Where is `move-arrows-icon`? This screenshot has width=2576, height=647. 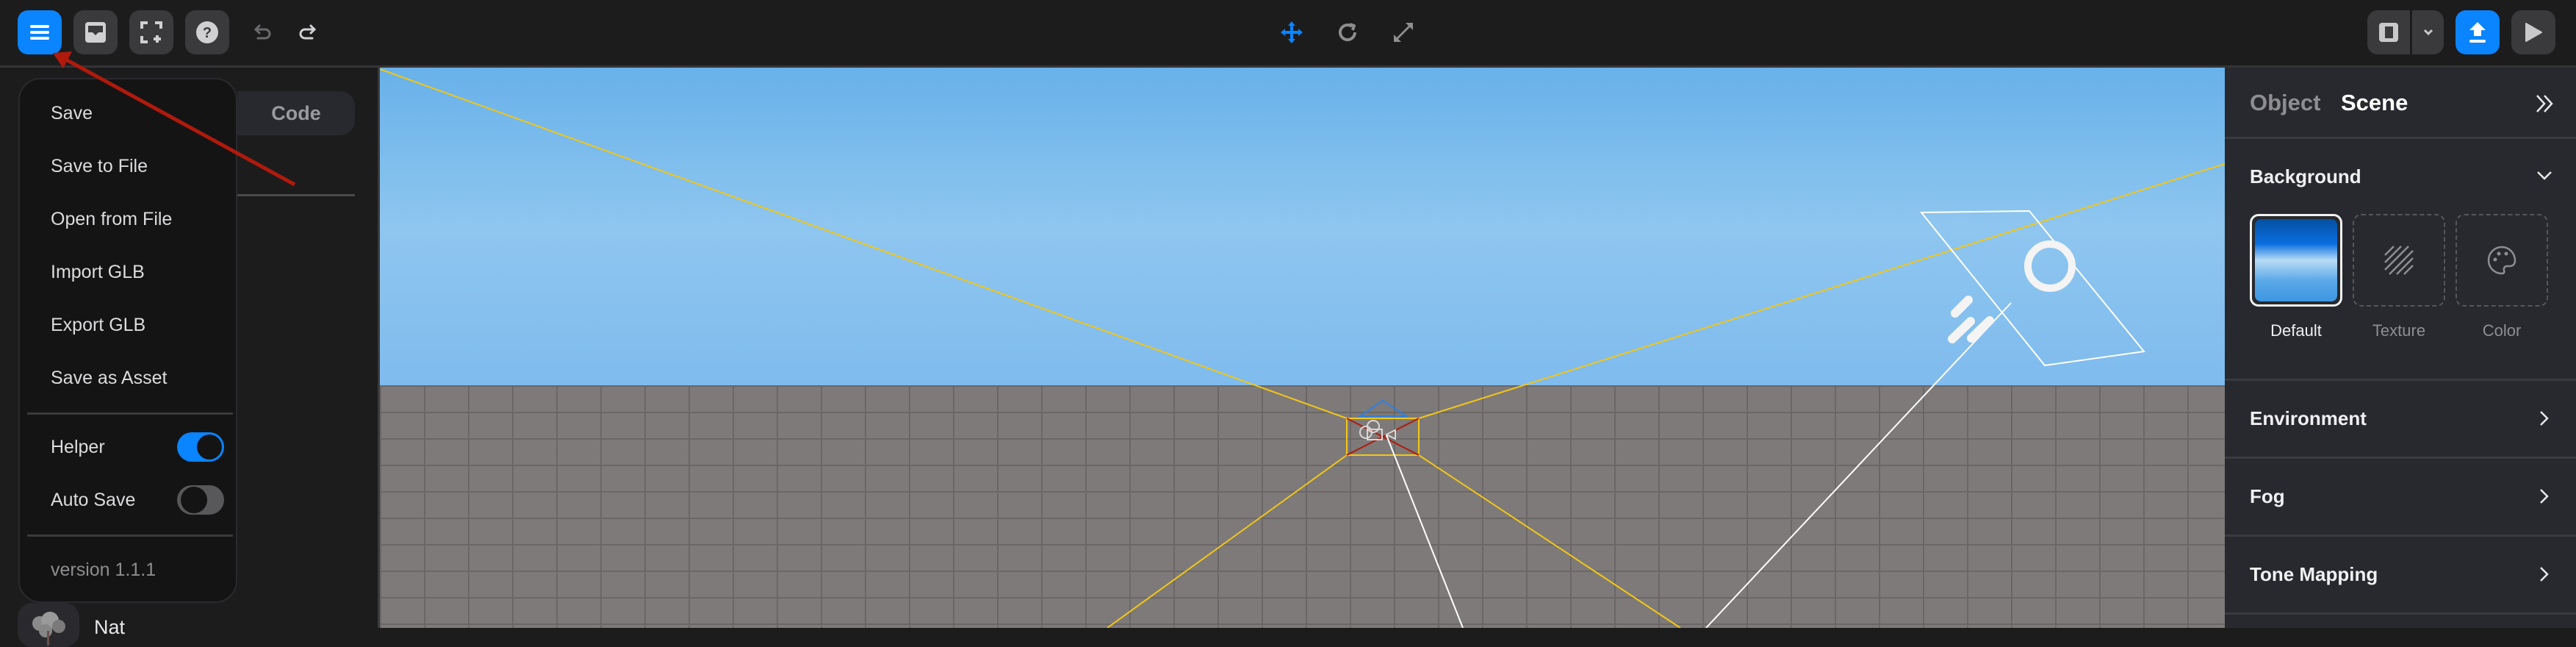 move-arrows-icon is located at coordinates (1292, 32).